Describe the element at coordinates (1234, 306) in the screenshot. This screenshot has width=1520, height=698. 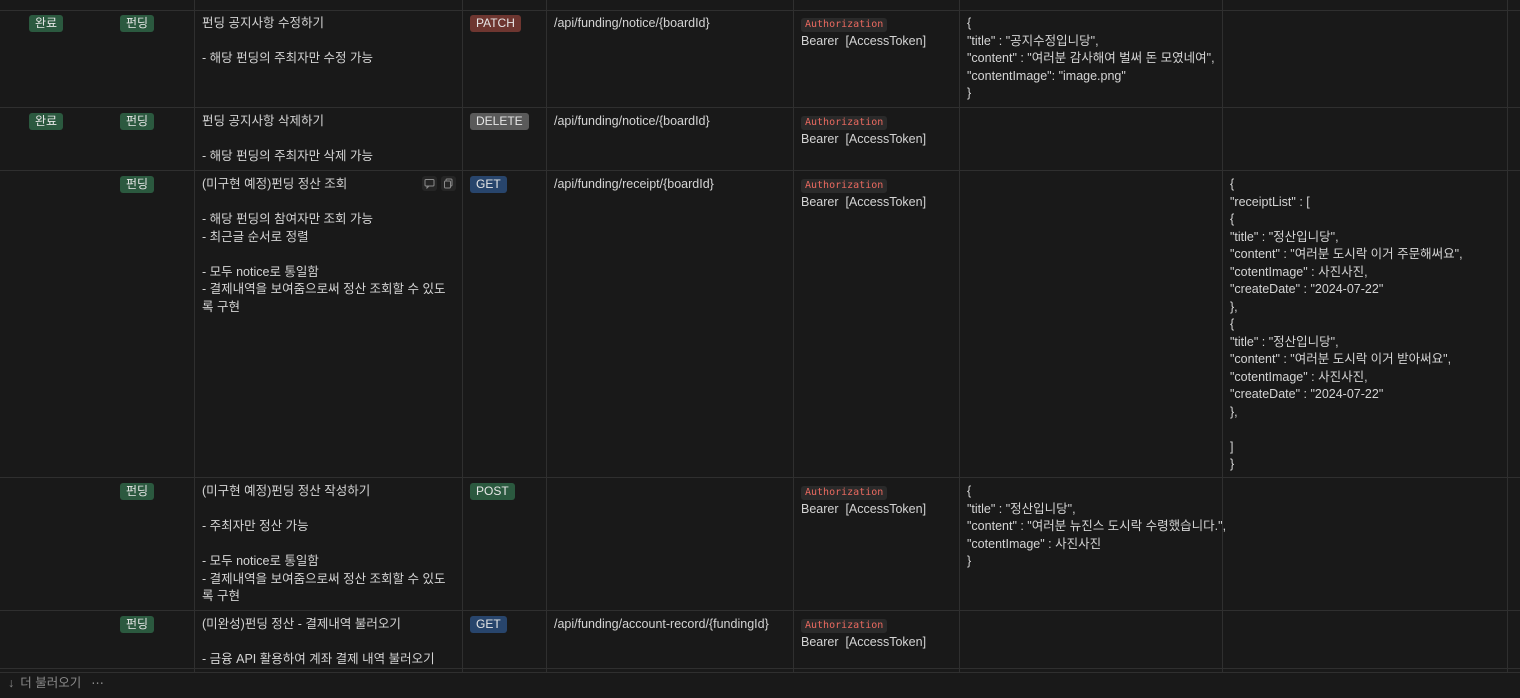
I see `response-body-line: },` at that location.